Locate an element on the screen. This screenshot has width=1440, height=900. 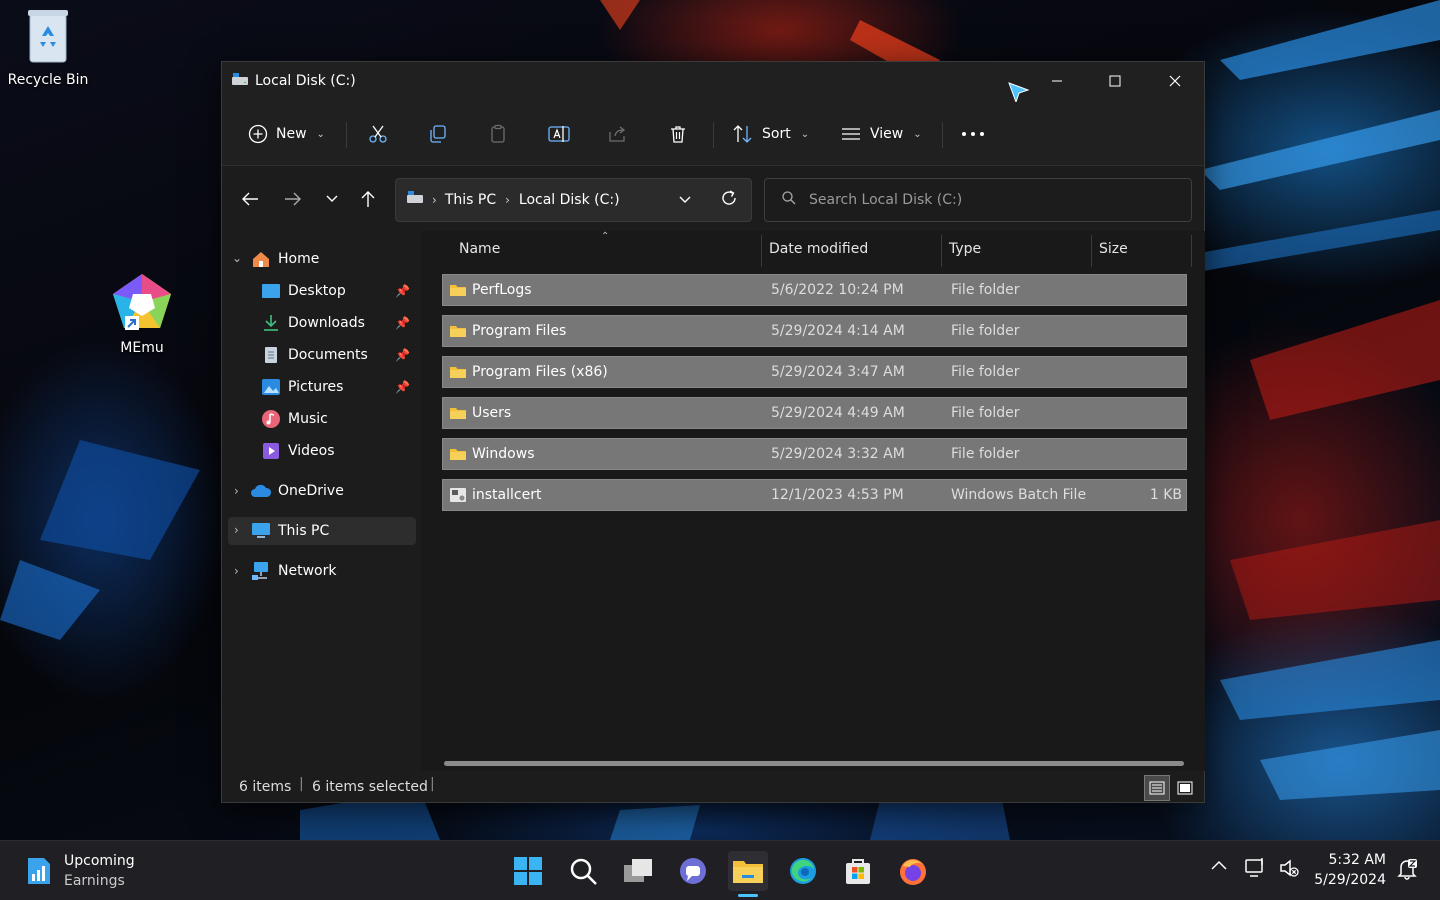
file-name: PerfLogs is located at coordinates (502, 290).